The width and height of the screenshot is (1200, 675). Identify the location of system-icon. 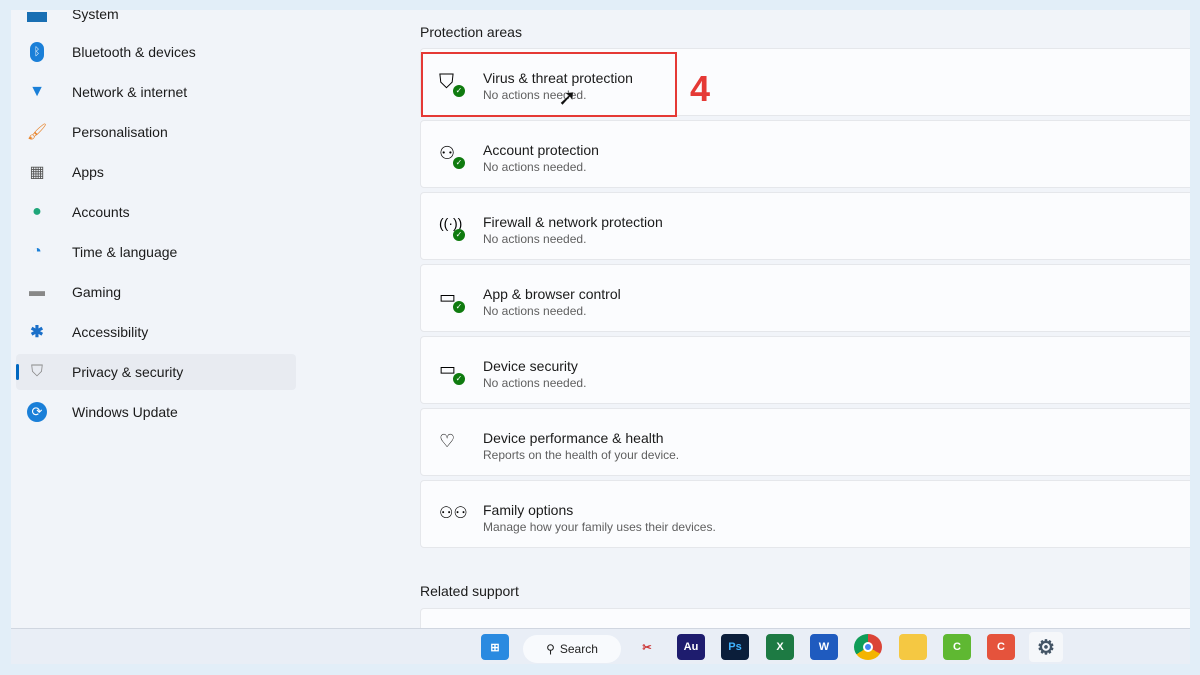
(37, 17).